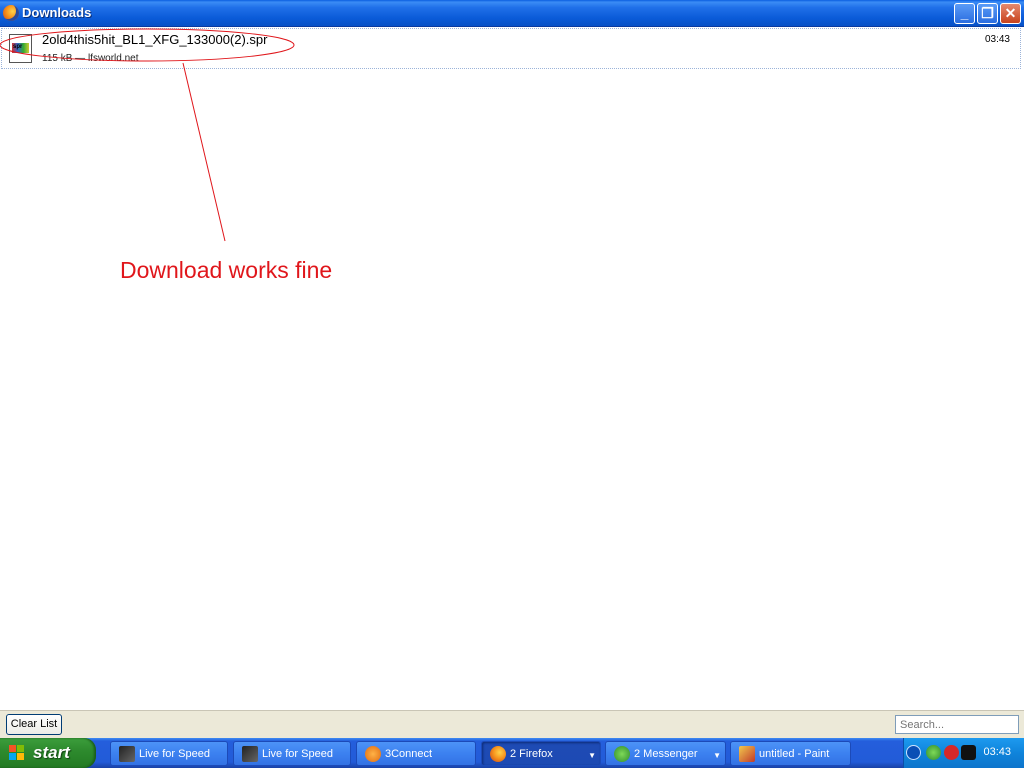  Describe the element at coordinates (964, 13) in the screenshot. I see `minimize-button: _` at that location.